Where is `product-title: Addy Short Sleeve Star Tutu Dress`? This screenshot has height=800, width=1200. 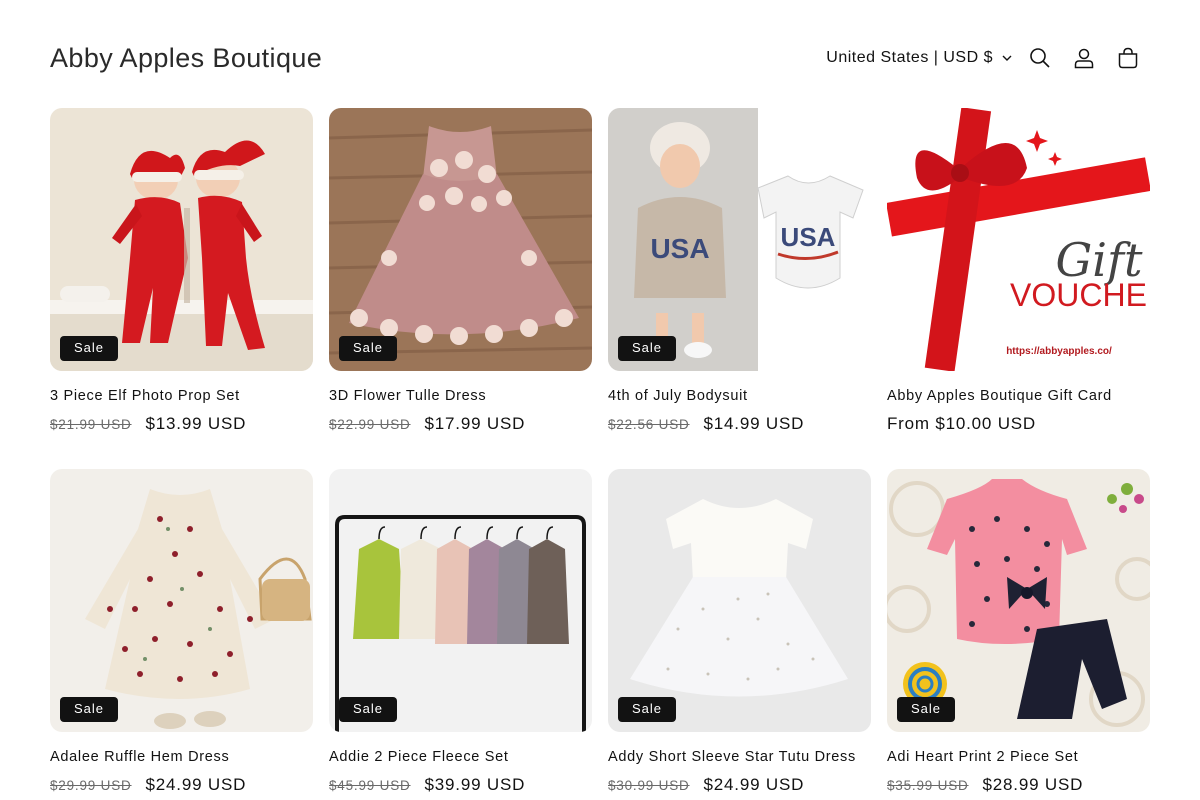
product-title: Addy Short Sleeve Star Tutu Dress is located at coordinates (739, 757).